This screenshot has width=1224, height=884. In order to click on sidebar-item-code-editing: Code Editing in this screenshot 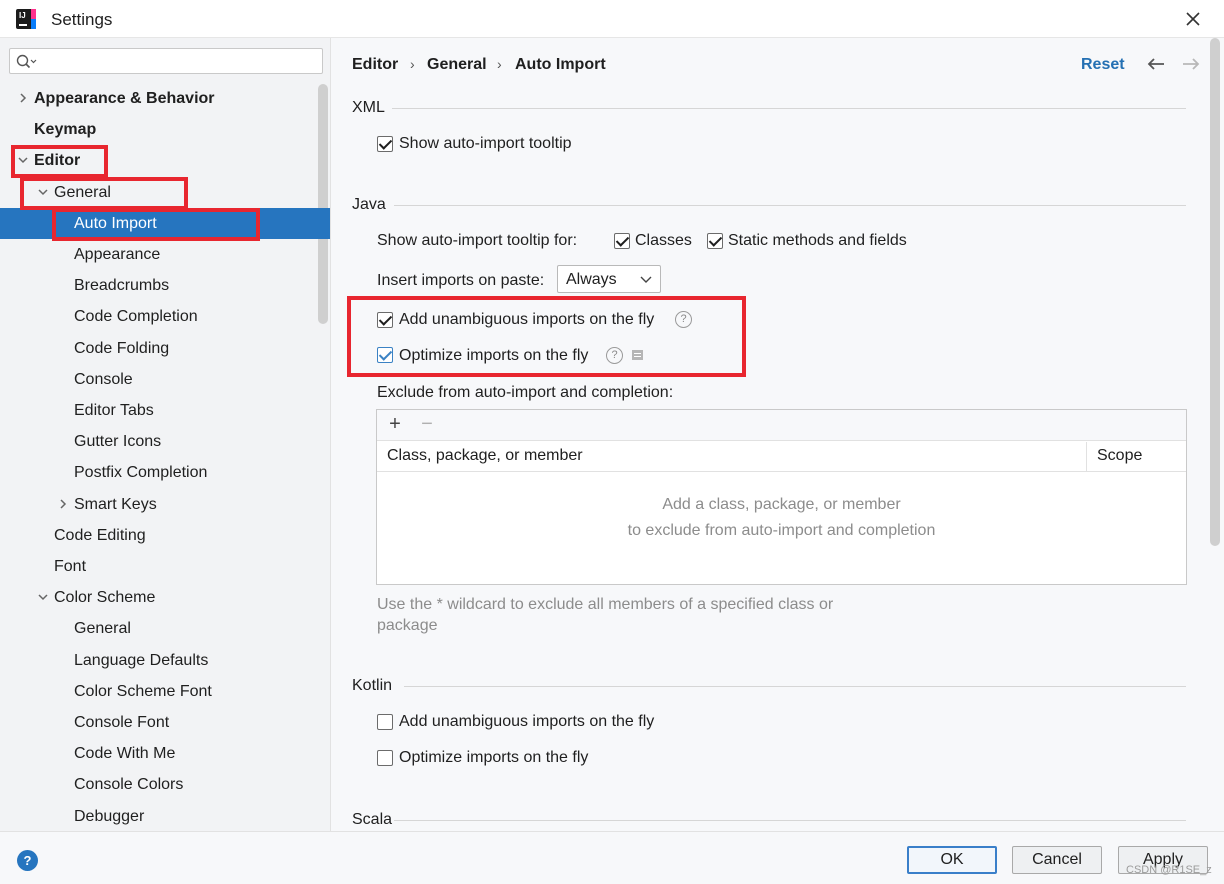, I will do `click(165, 535)`.